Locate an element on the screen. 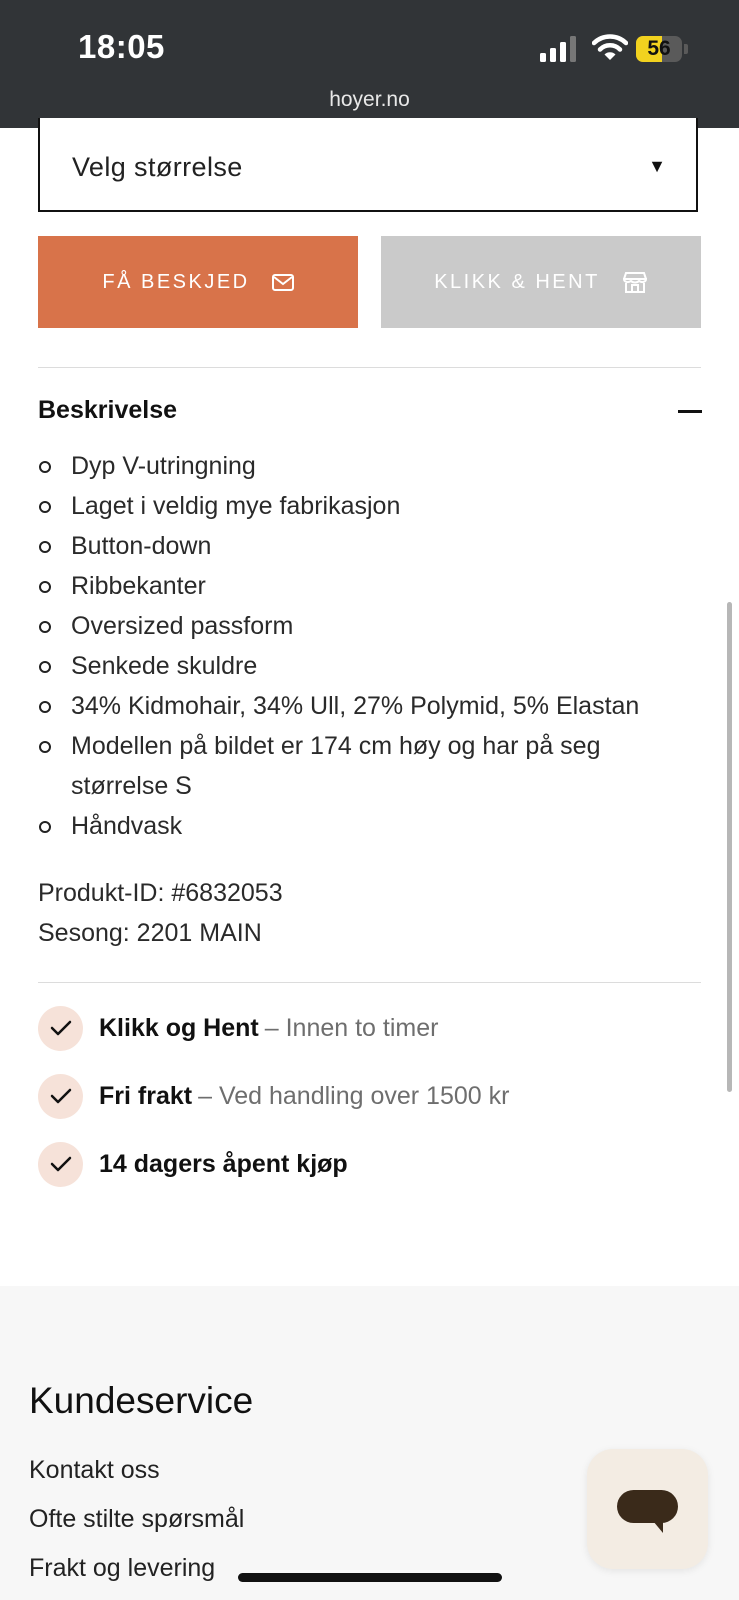 This screenshot has width=739, height=1600. product-id: Produkt-ID: #6832053 is located at coordinates (160, 893).